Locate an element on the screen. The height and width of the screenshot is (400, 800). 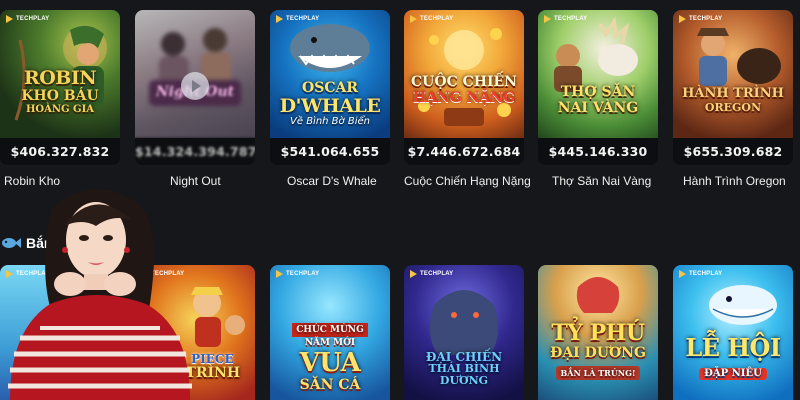
game-thumbnail: Night Out is located at coordinates (195, 74).